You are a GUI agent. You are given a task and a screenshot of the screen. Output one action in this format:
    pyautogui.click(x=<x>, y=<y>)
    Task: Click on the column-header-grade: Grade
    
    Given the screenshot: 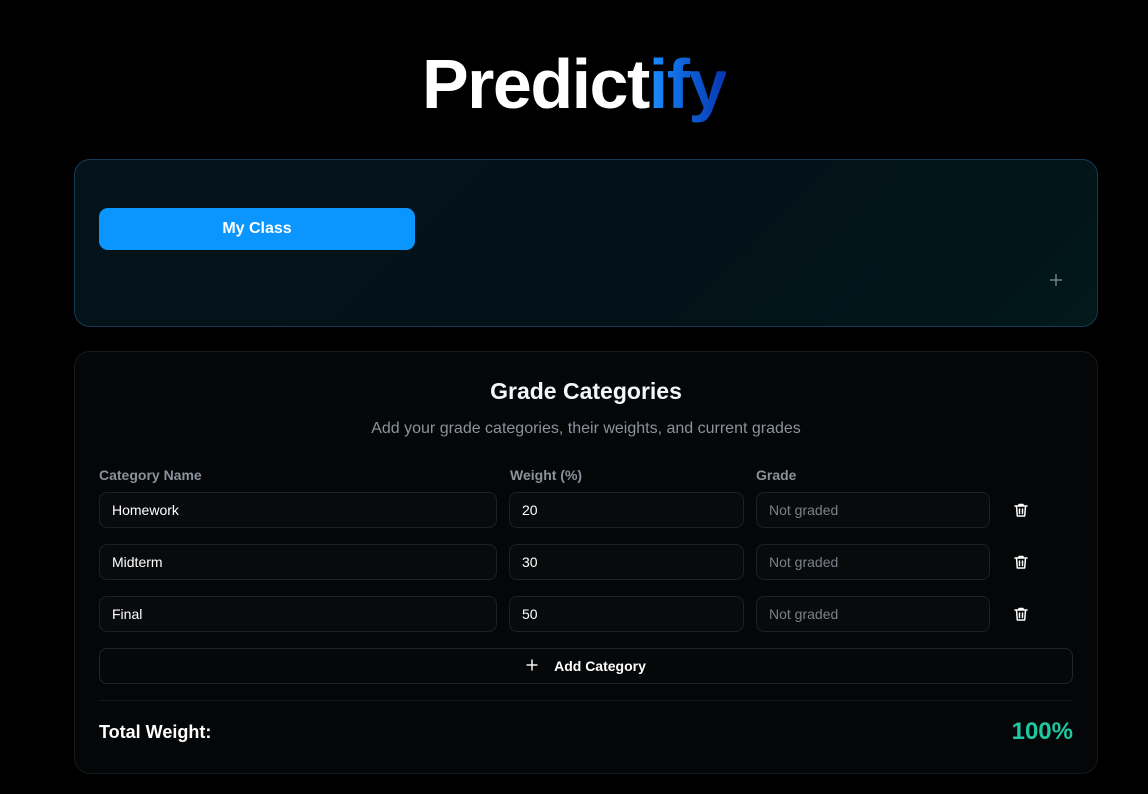 What is the action you would take?
    pyautogui.click(x=776, y=475)
    